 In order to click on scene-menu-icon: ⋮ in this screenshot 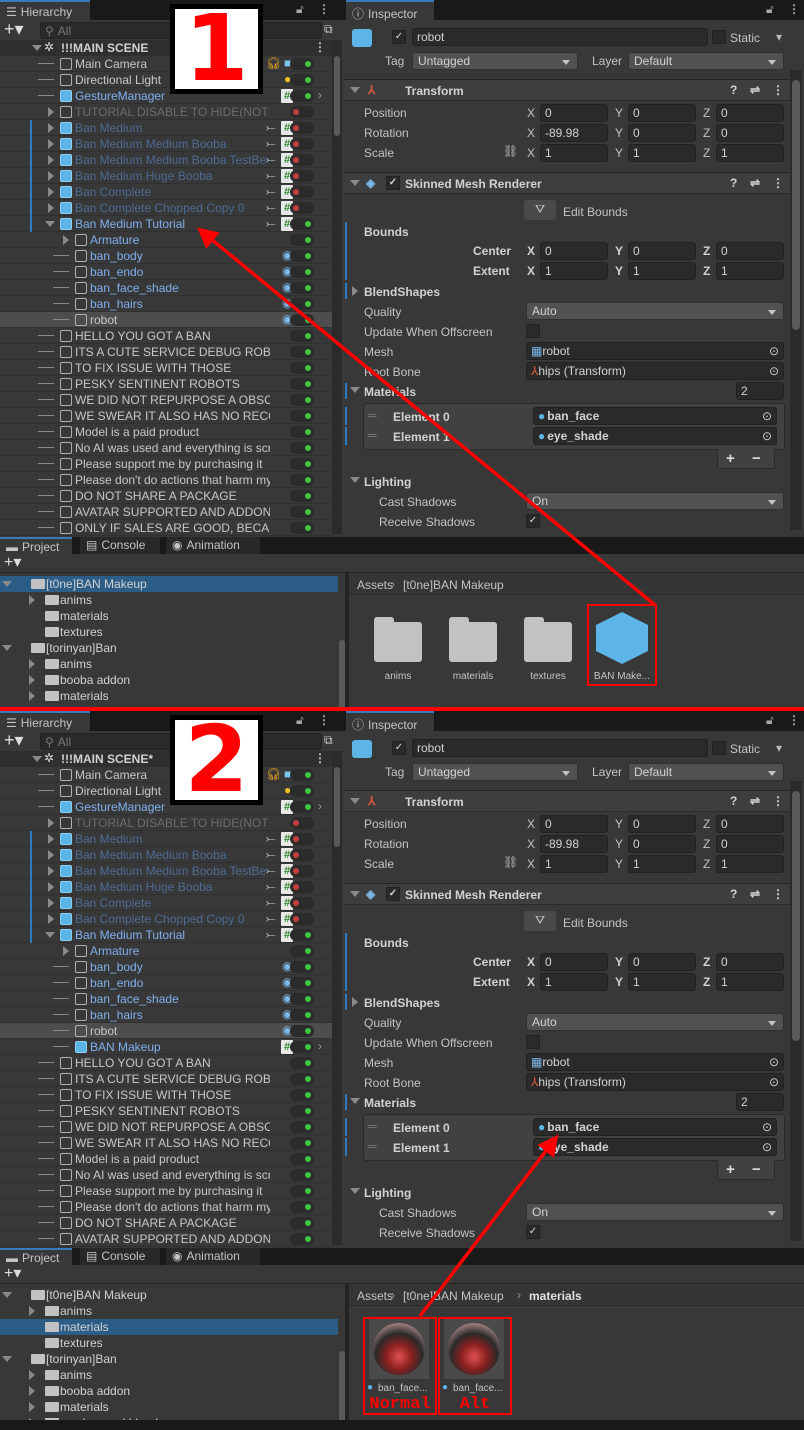, I will do `click(320, 758)`.